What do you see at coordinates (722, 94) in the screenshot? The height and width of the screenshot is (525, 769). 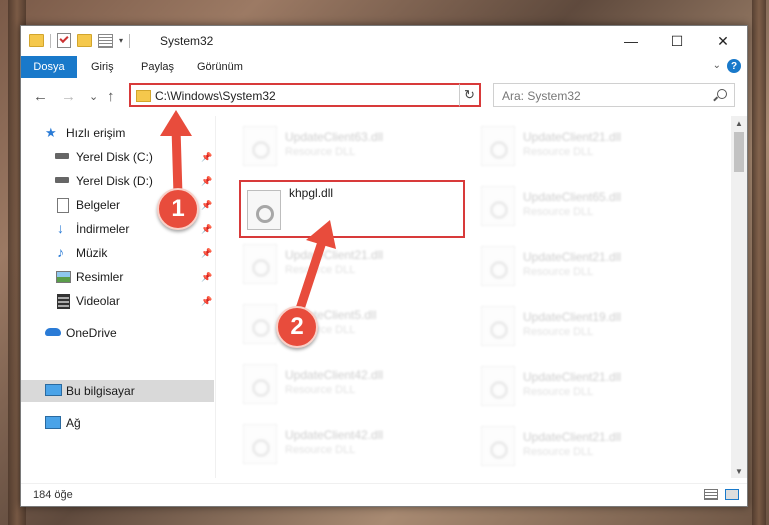 I see `search-icon` at bounding box center [722, 94].